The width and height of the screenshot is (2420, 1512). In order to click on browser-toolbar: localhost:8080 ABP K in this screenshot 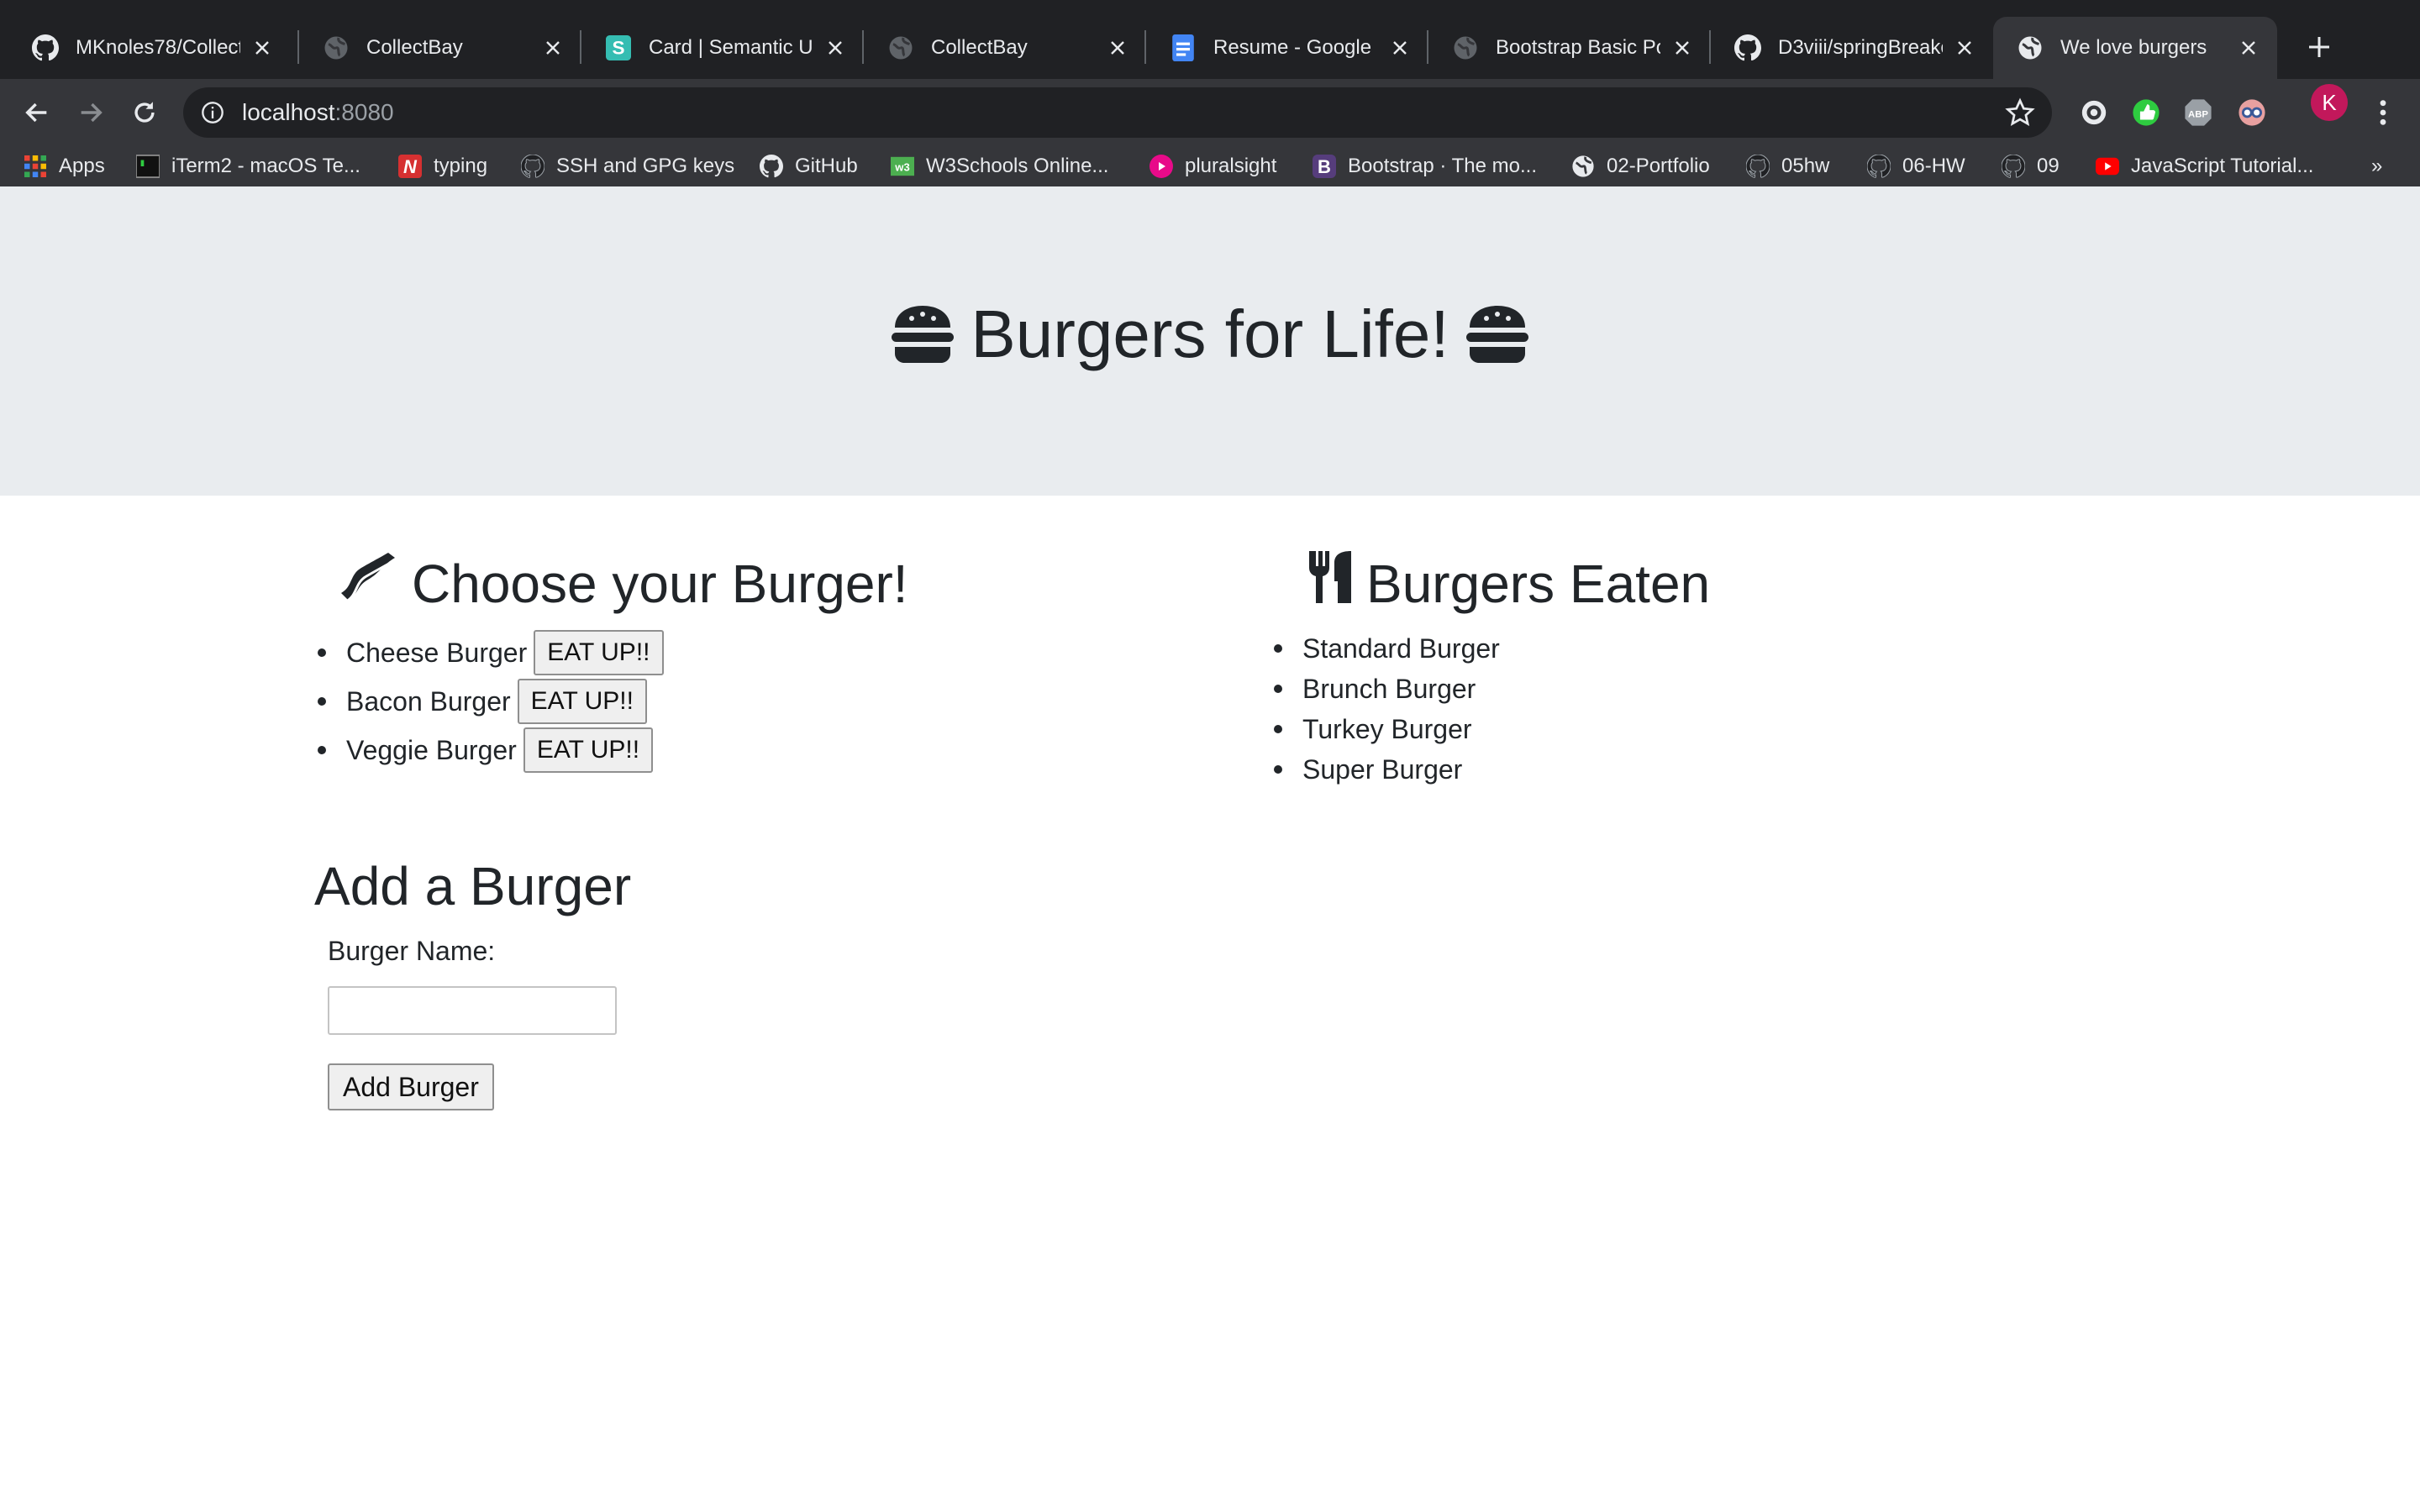, I will do `click(1210, 112)`.